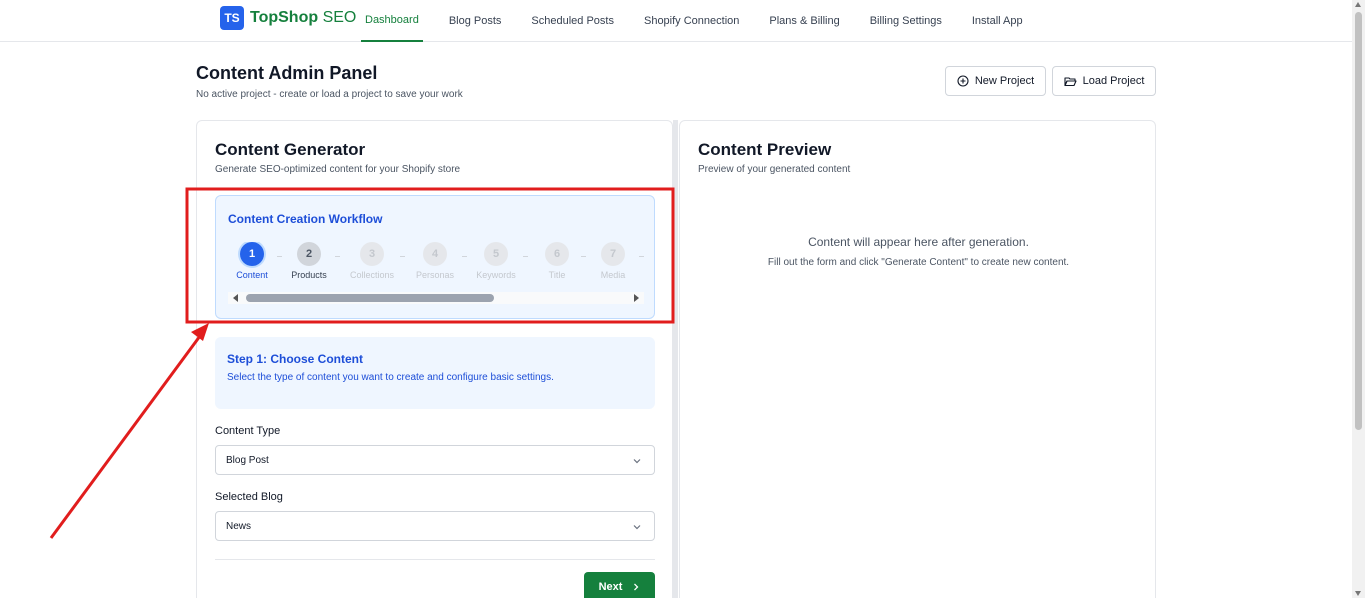 The height and width of the screenshot is (598, 1365). What do you see at coordinates (613, 275) in the screenshot?
I see `step-label: Media` at bounding box center [613, 275].